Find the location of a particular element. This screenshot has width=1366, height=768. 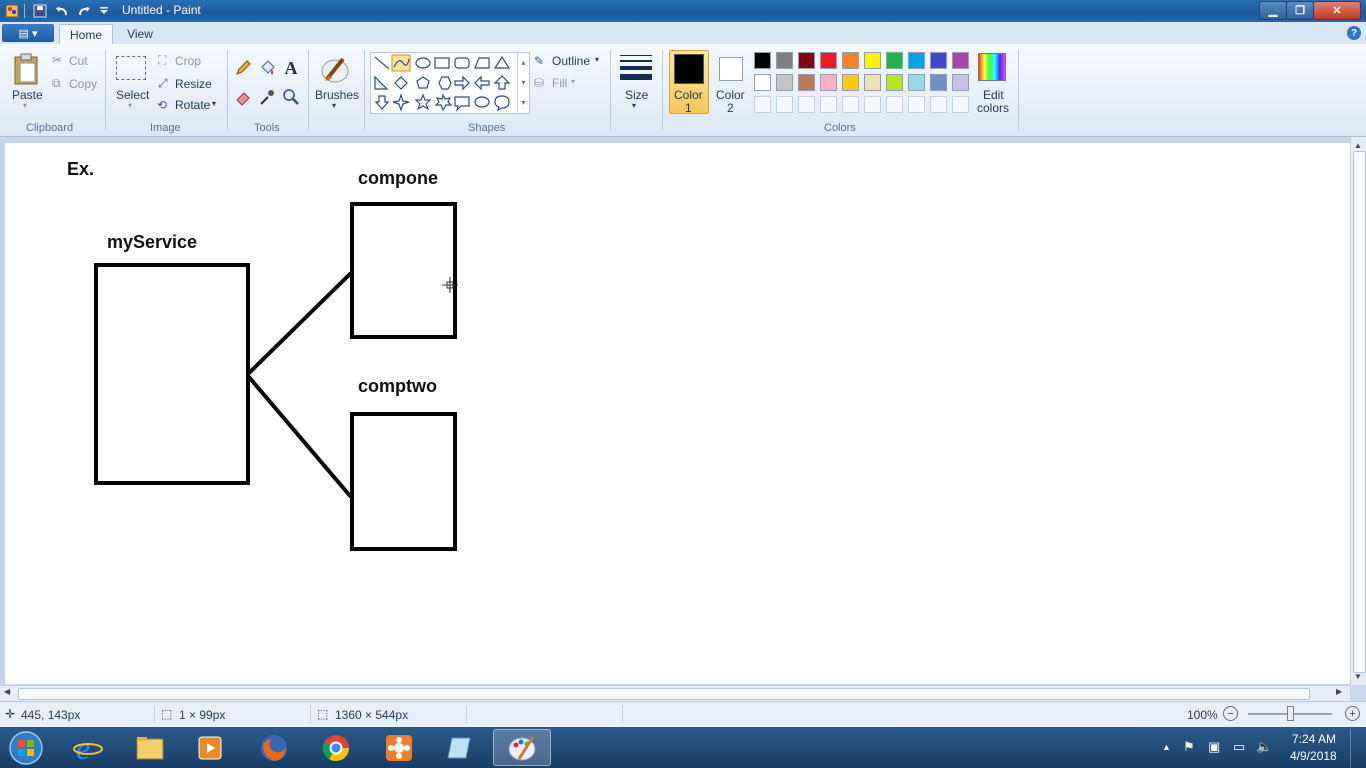

brushes-icon is located at coordinates (335, 69).